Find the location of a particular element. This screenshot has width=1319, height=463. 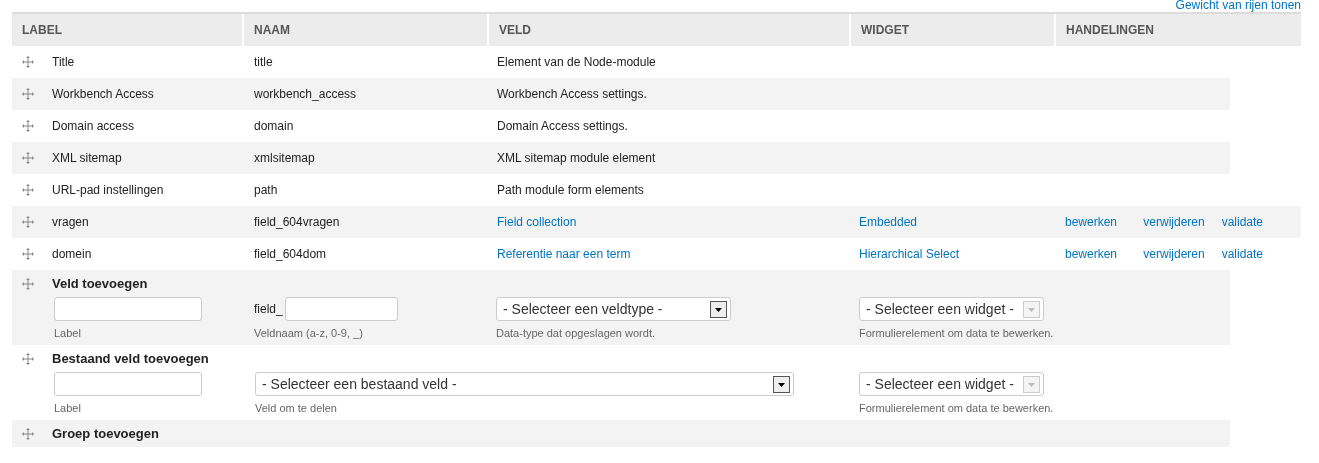

section-title: Veld toevoegen is located at coordinates (100, 283).